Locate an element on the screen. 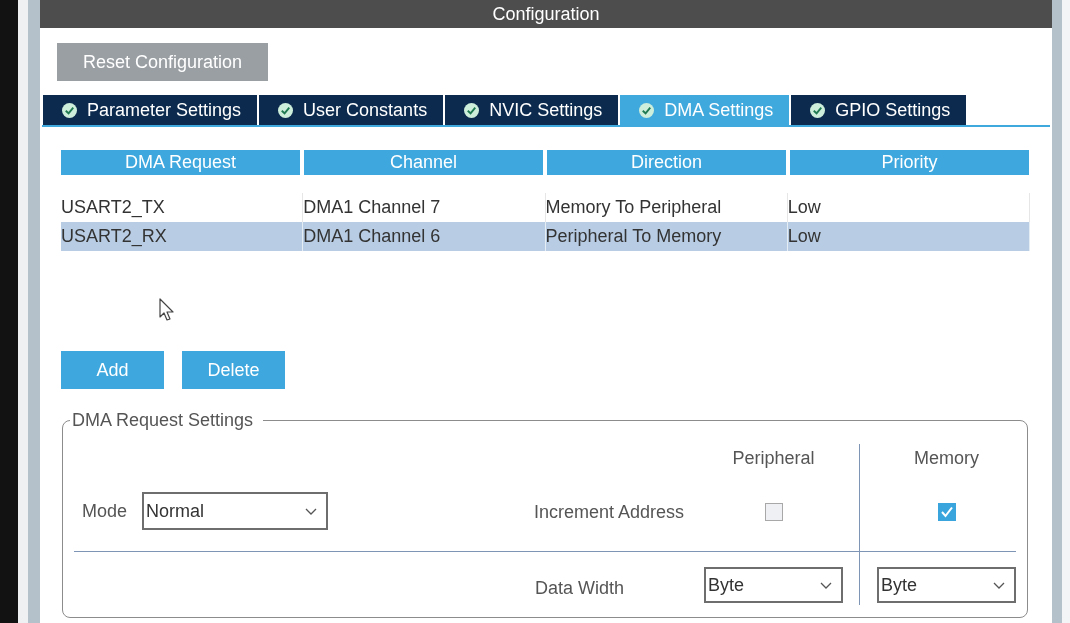 The image size is (1070, 623). tab: GPIO Settings is located at coordinates (879, 110).